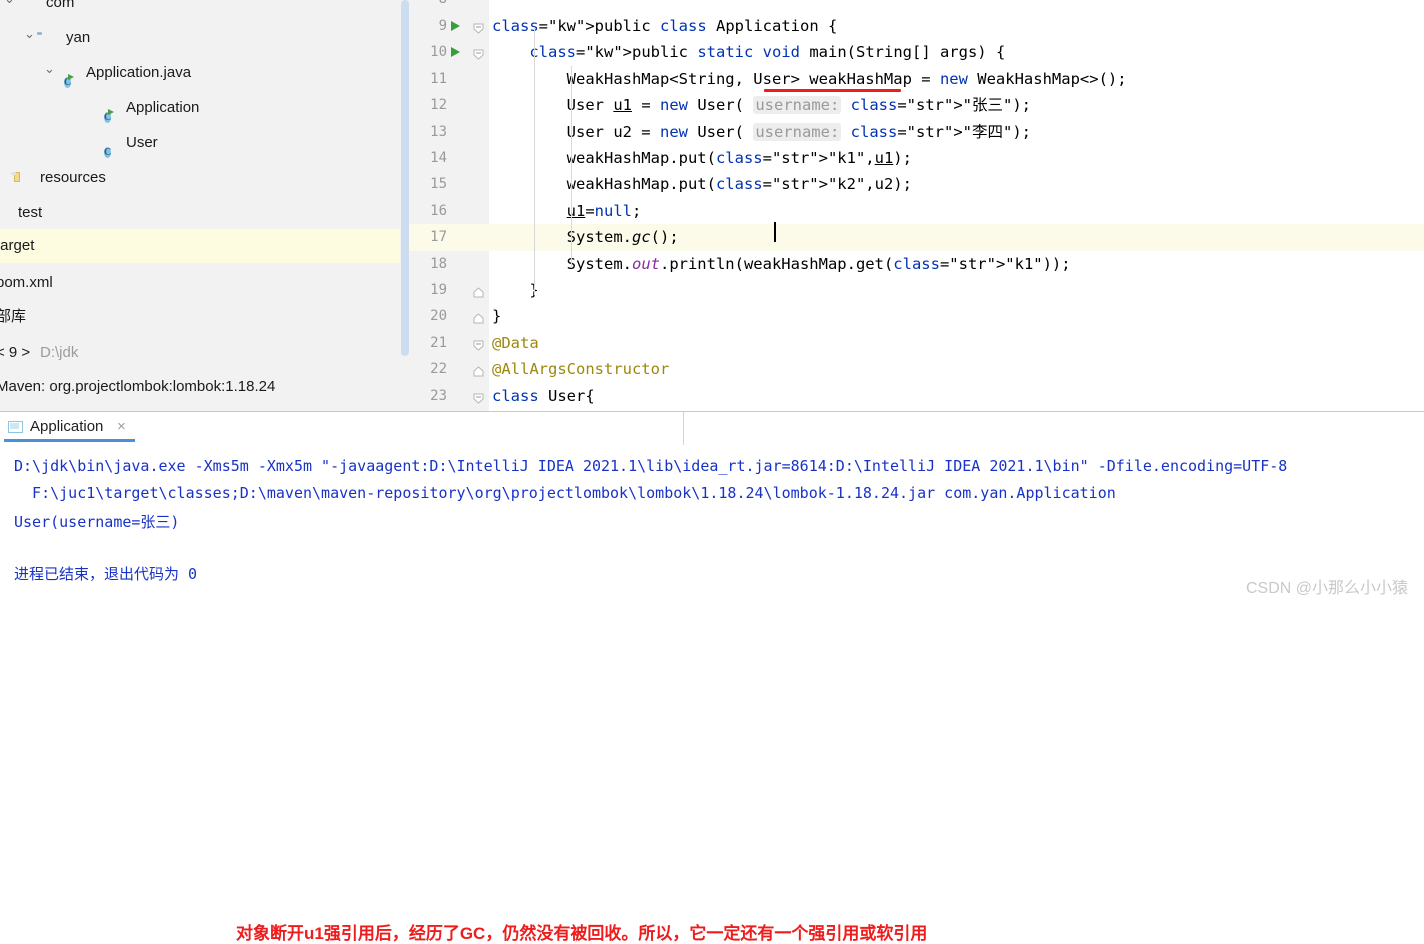 Image resolution: width=1424 pixels, height=944 pixels. What do you see at coordinates (13, 316) in the screenshot?
I see `tree-row-label: 部库` at bounding box center [13, 316].